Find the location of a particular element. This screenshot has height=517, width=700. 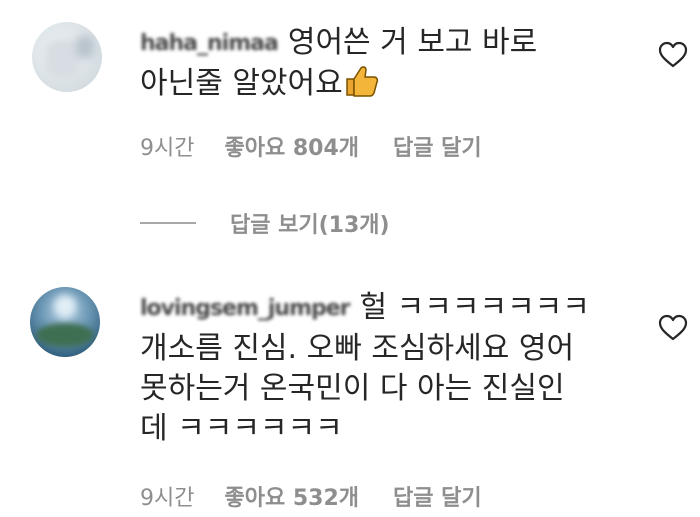

username: lovingsem_jumper is located at coordinates (245, 309).